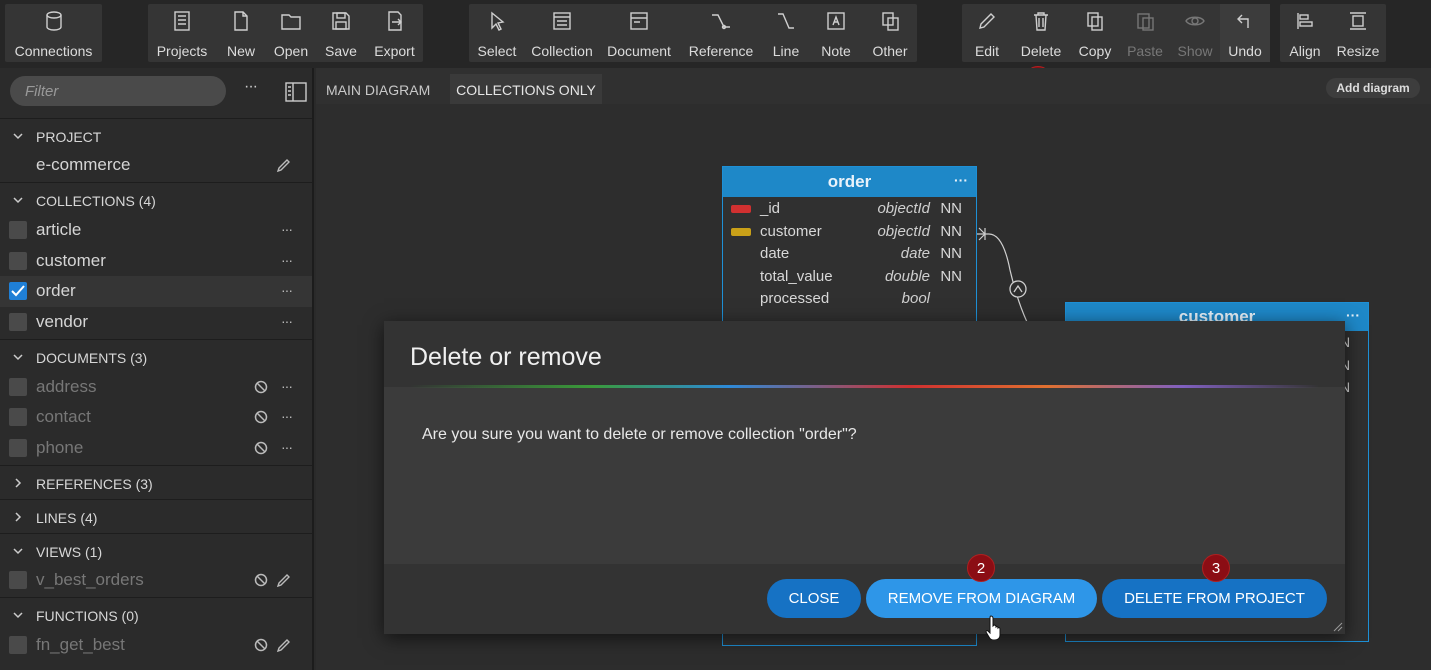  I want to click on collection-item-order: order ···, so click(156, 291).